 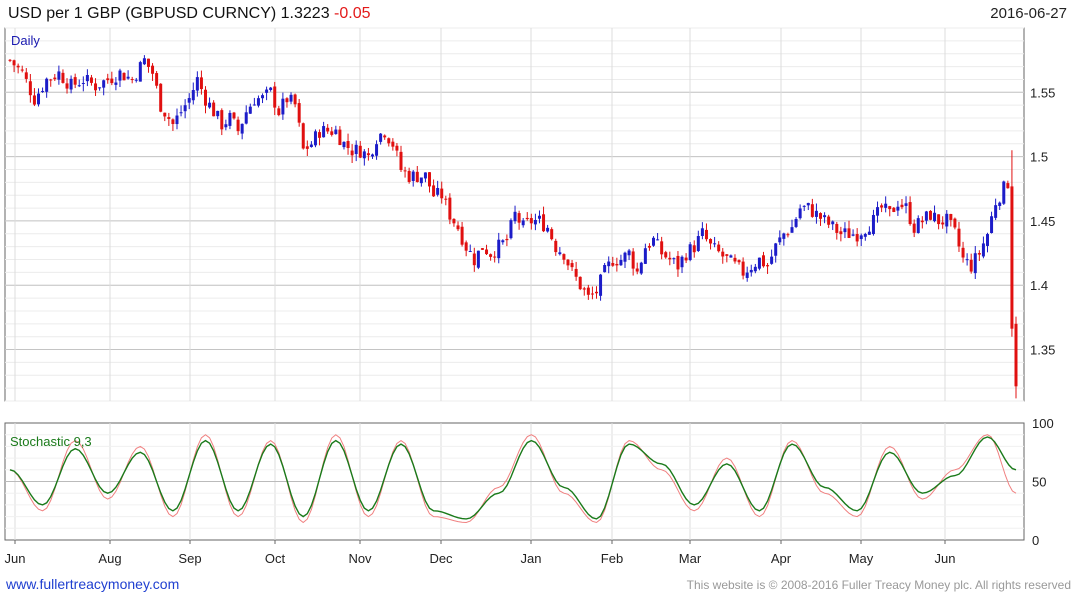 I want to click on x-tick-label: Dec, so click(x=441, y=558).